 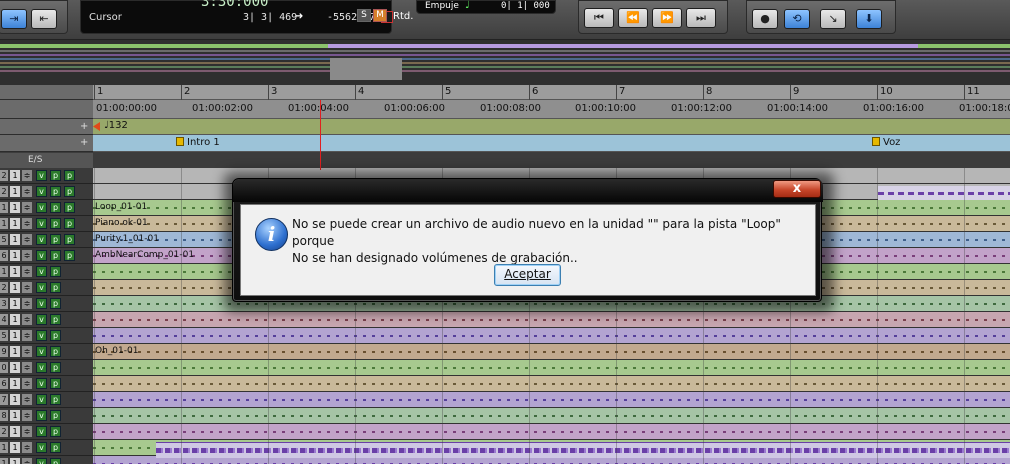 I want to click on track-header-row: 0 1 ≑ v p, so click(x=46, y=368).